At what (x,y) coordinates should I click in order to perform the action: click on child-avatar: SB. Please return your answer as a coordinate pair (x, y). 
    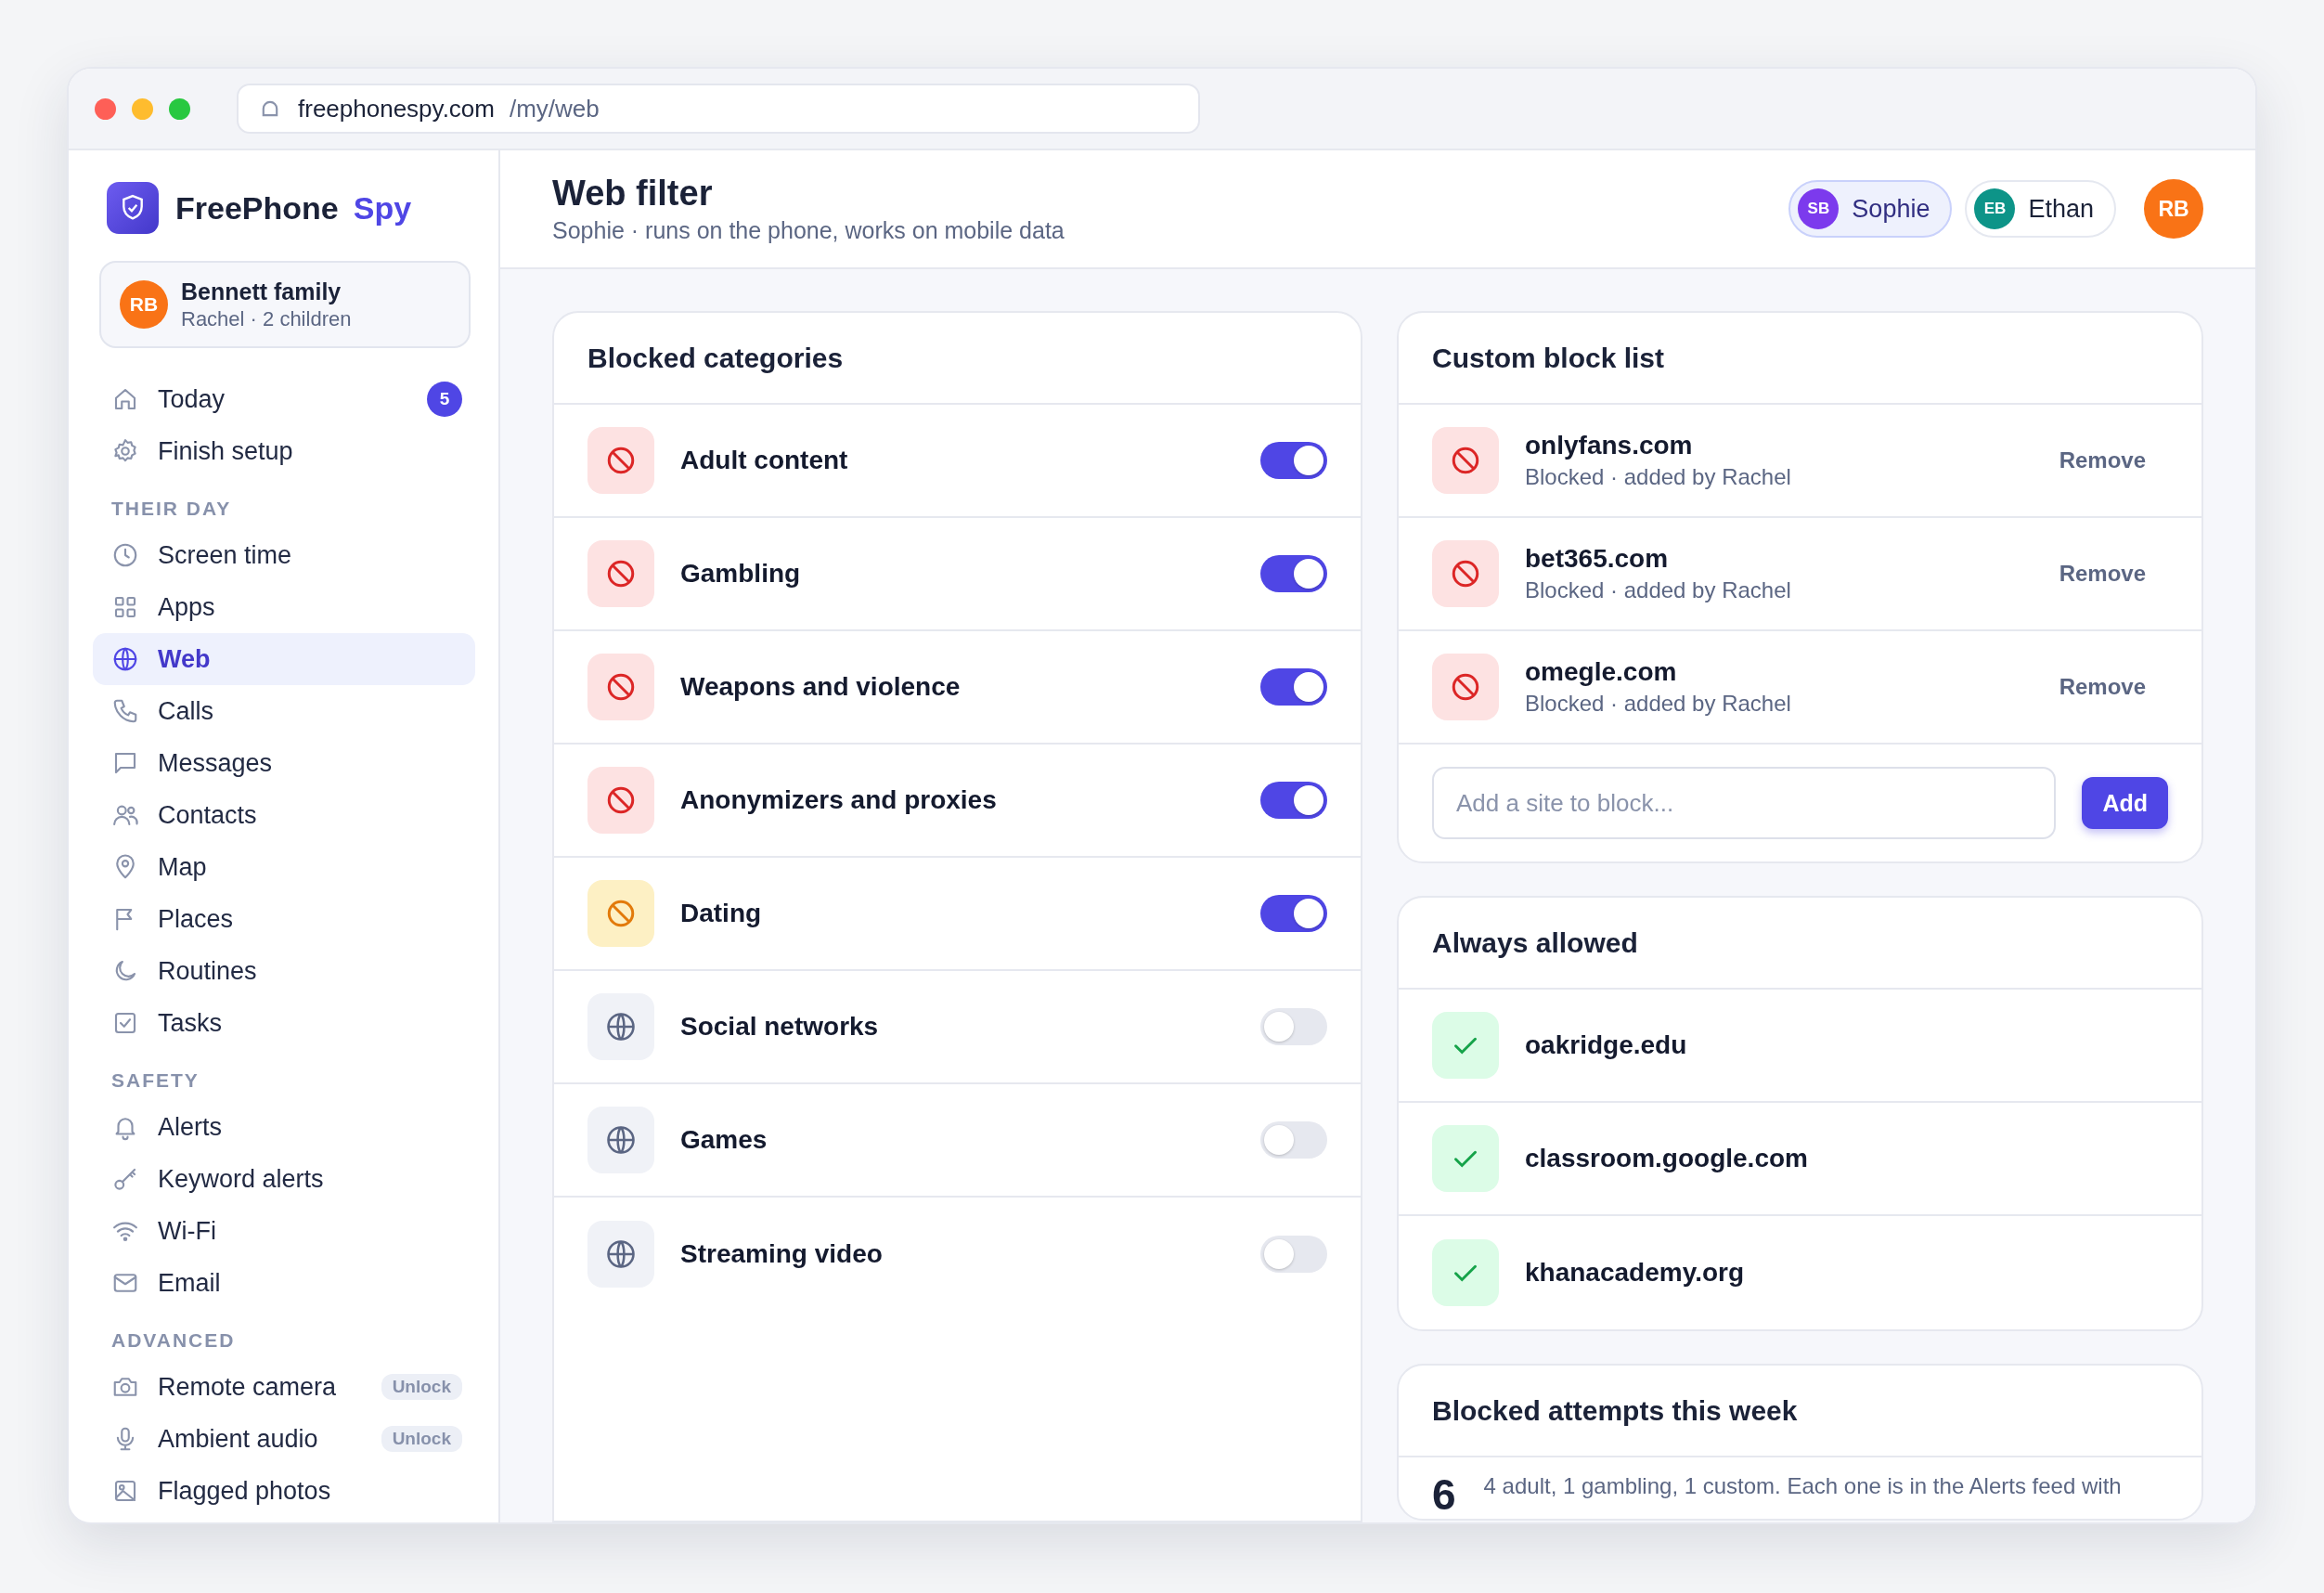
    Looking at the image, I should click on (1819, 208).